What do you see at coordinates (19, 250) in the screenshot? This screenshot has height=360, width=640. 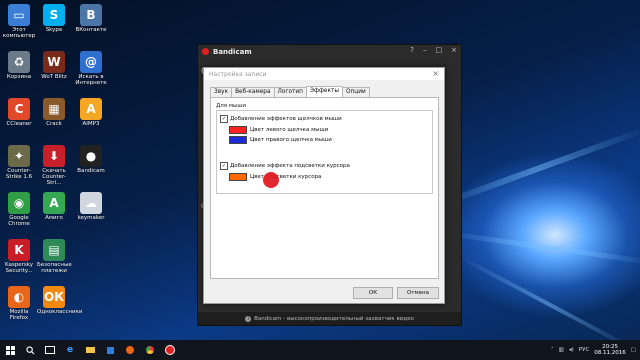 I see `kaspersky-icon: K` at bounding box center [19, 250].